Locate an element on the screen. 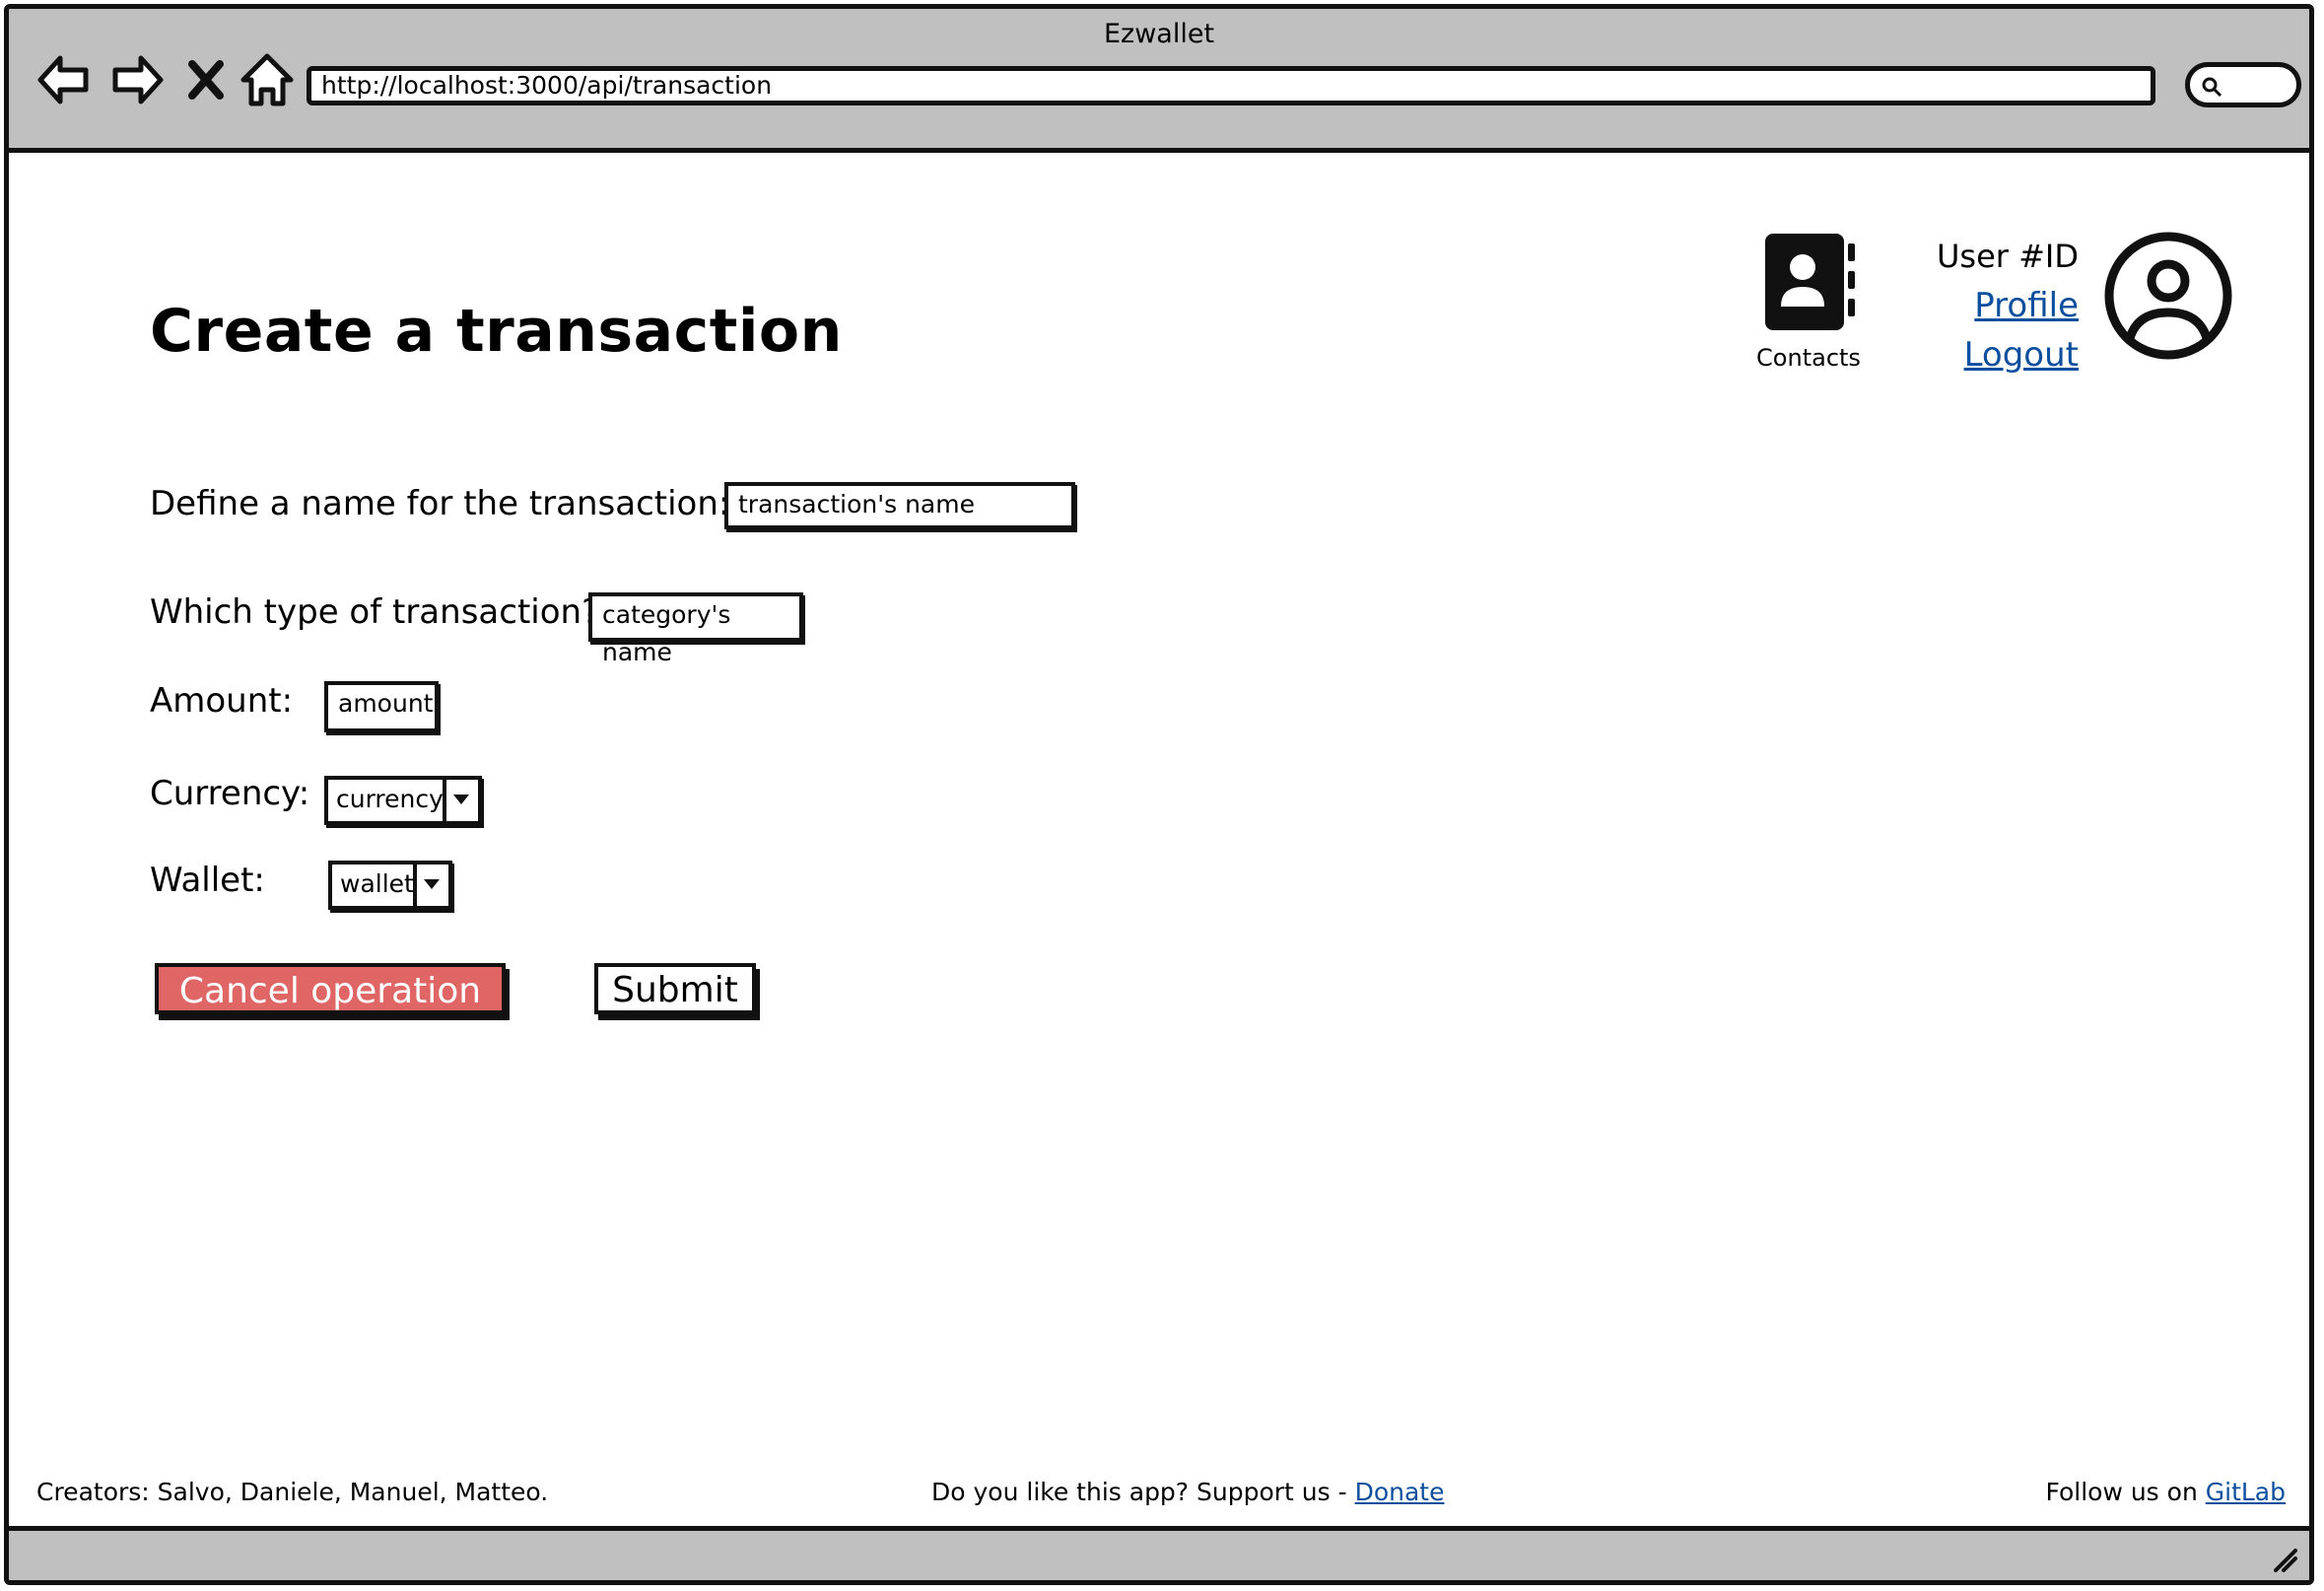 This screenshot has width=2324, height=1591. currency-label: Currency: is located at coordinates (230, 793).